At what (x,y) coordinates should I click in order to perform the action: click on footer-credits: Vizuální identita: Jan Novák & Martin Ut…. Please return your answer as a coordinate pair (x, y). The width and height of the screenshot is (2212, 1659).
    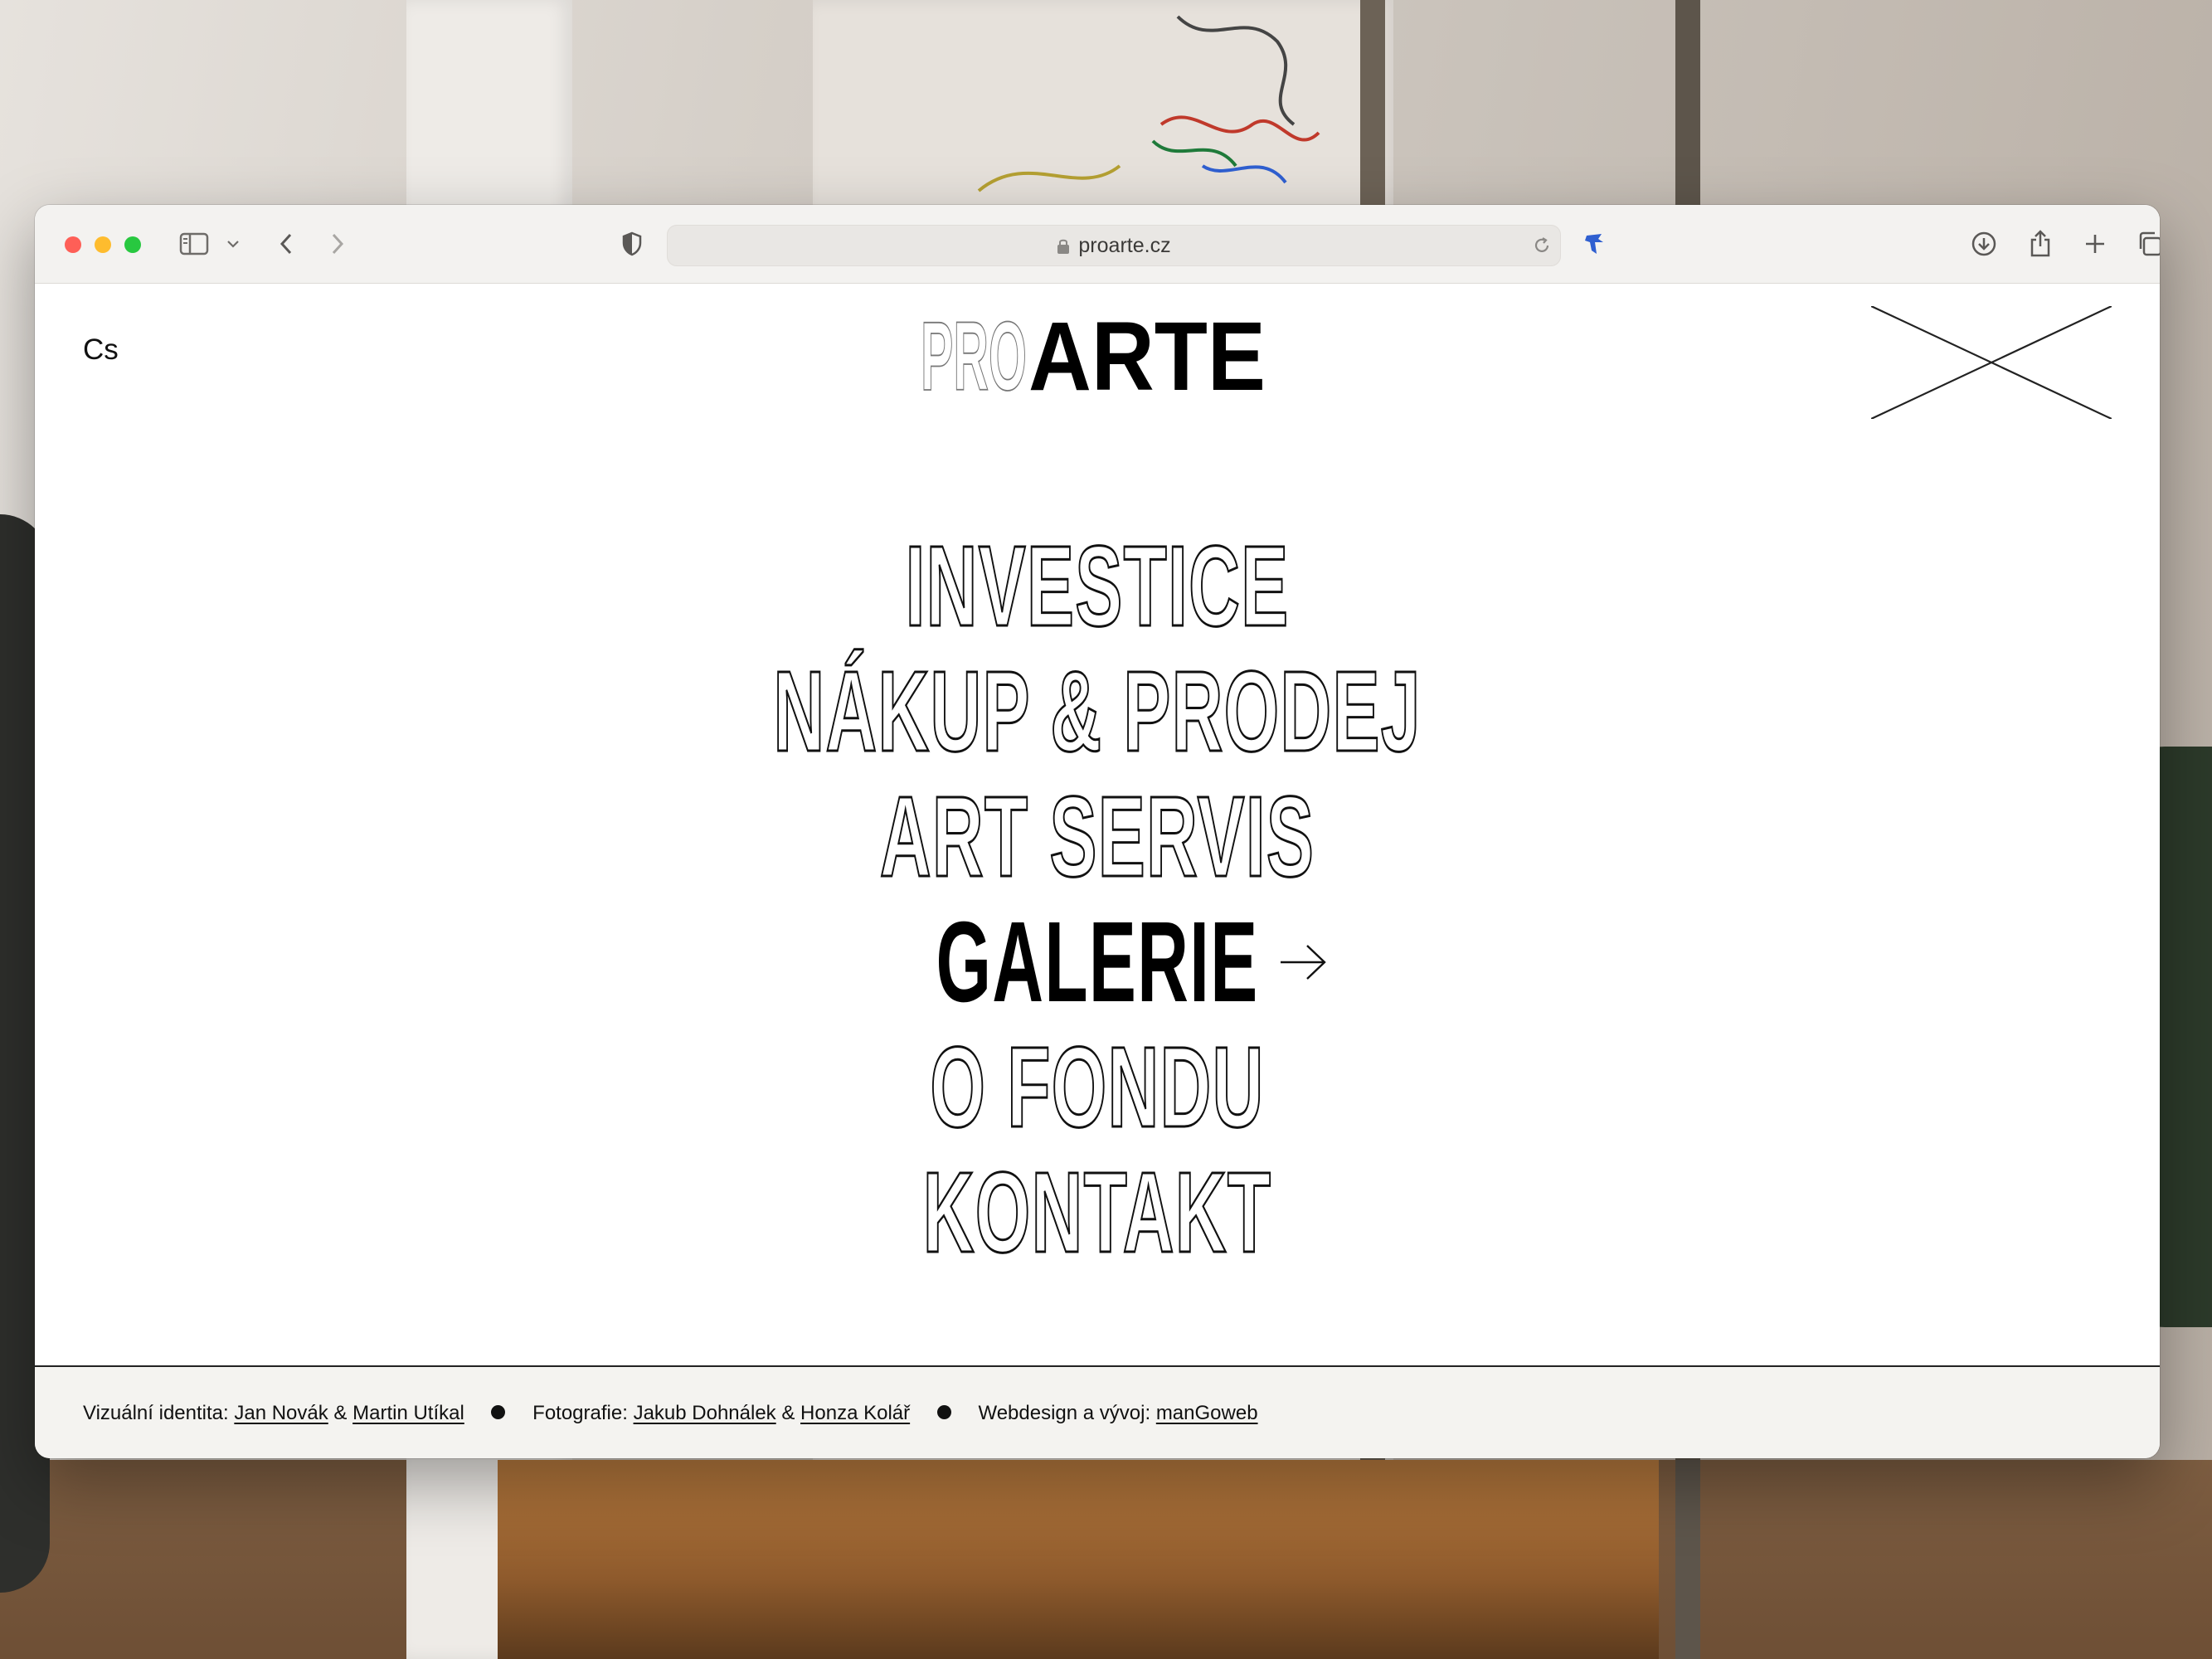
    Looking at the image, I should click on (671, 1413).